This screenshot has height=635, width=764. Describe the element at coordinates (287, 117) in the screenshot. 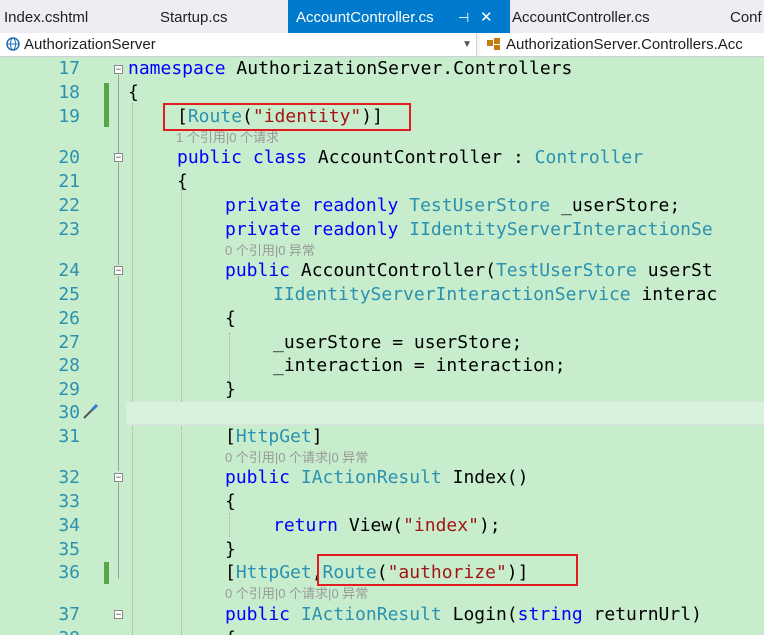

I see `annotation-box-route-identity` at that location.